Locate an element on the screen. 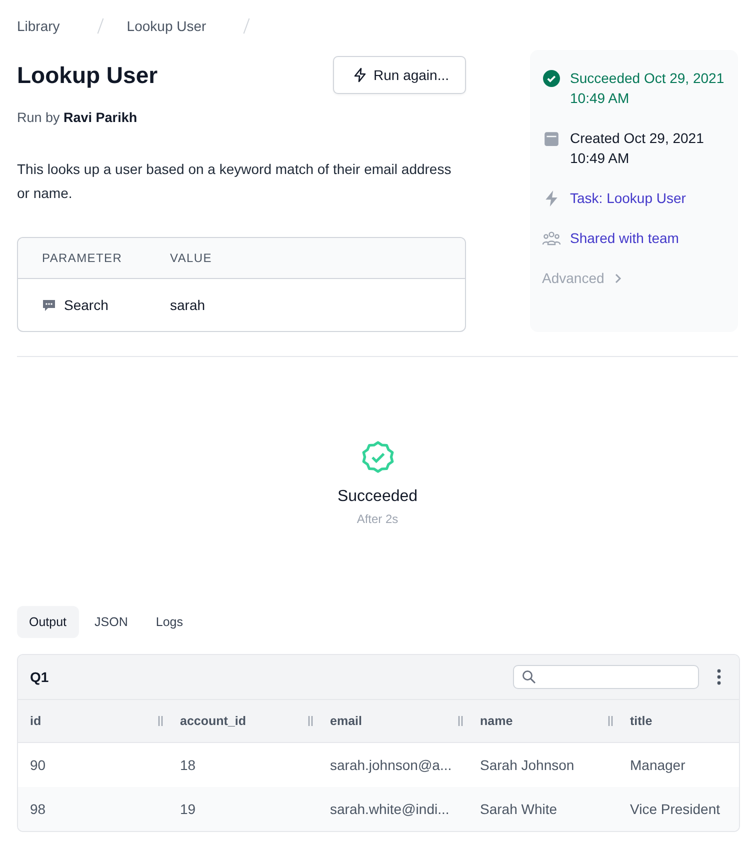  table-cell: 90 is located at coordinates (38, 765).